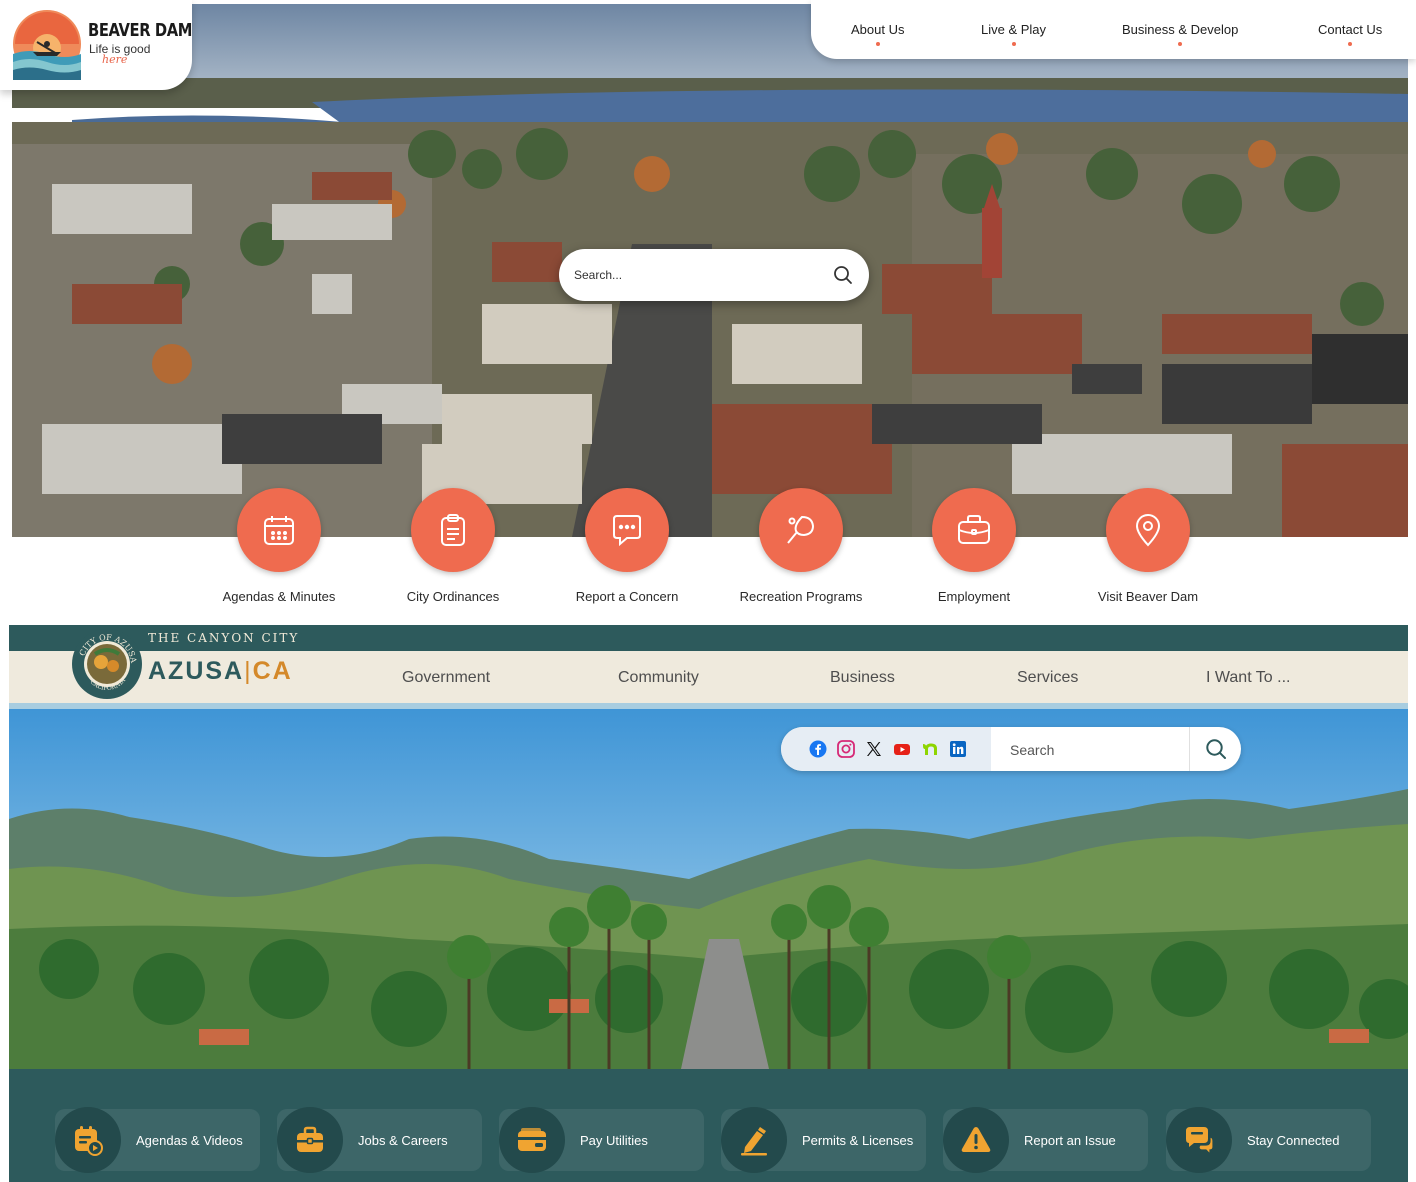  Describe the element at coordinates (446, 678) in the screenshot. I see `nav-government: Government` at that location.